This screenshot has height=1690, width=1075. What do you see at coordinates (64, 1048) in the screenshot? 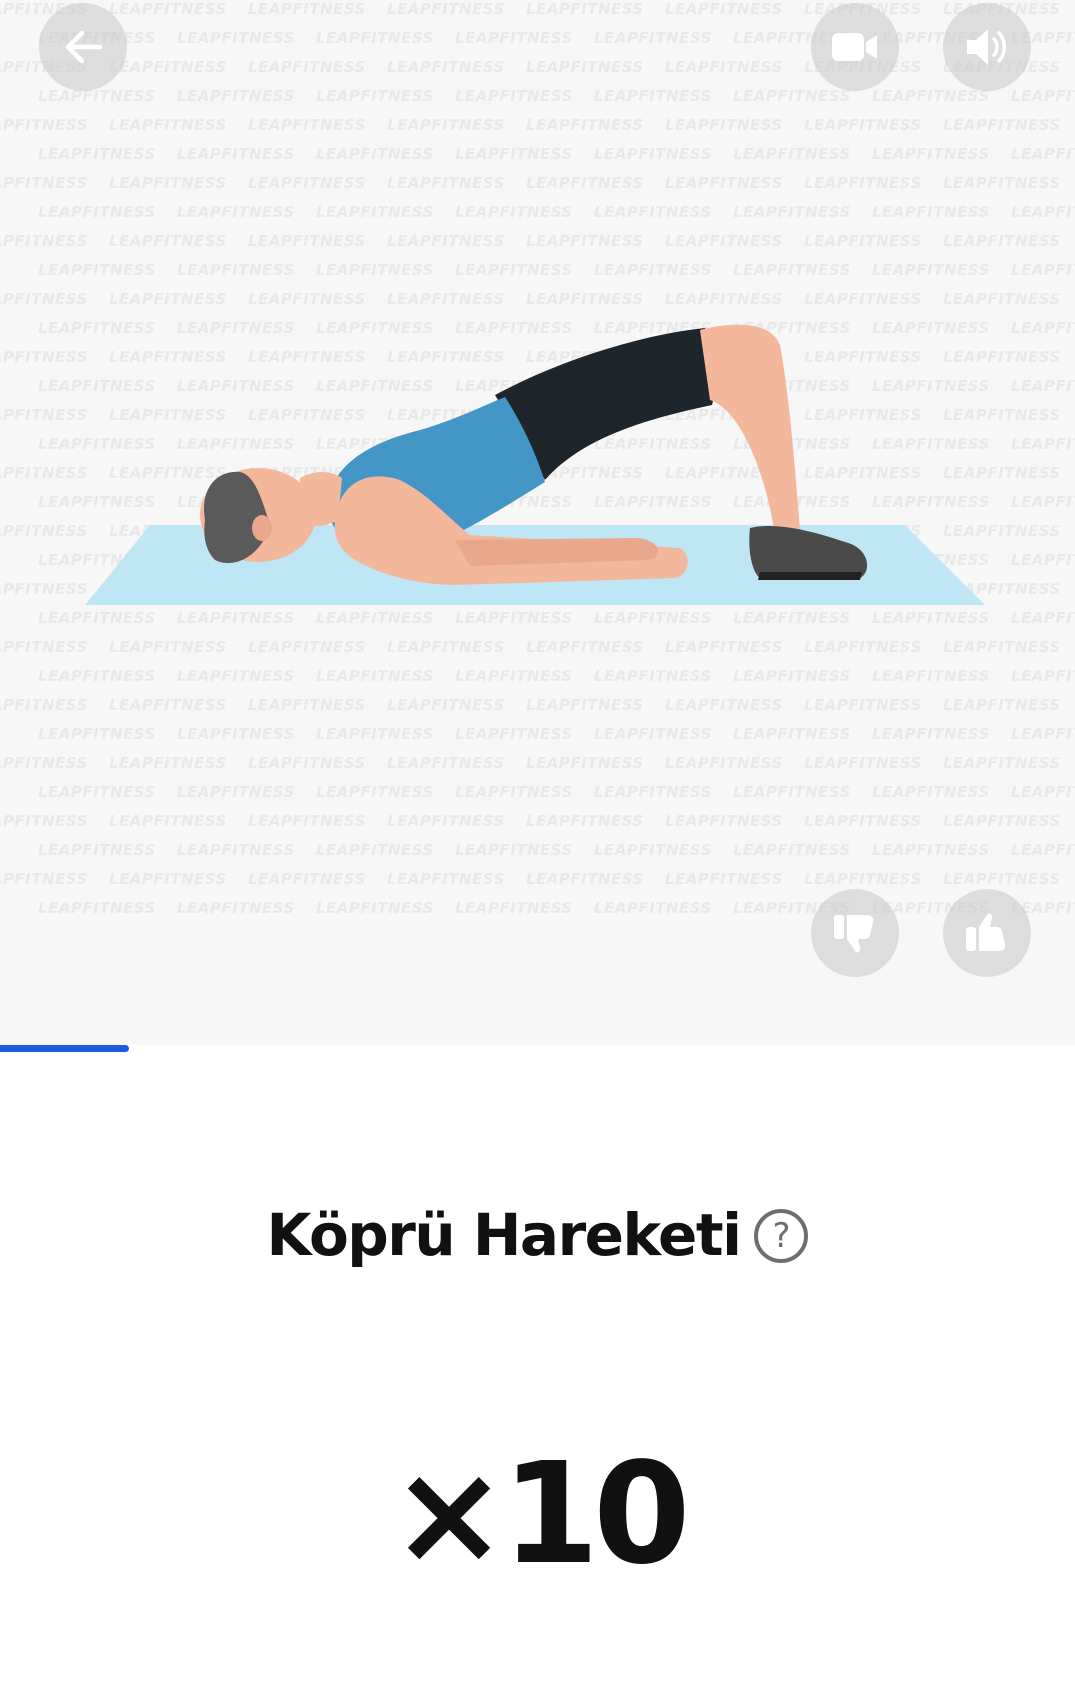
I see `progress-fill` at bounding box center [64, 1048].